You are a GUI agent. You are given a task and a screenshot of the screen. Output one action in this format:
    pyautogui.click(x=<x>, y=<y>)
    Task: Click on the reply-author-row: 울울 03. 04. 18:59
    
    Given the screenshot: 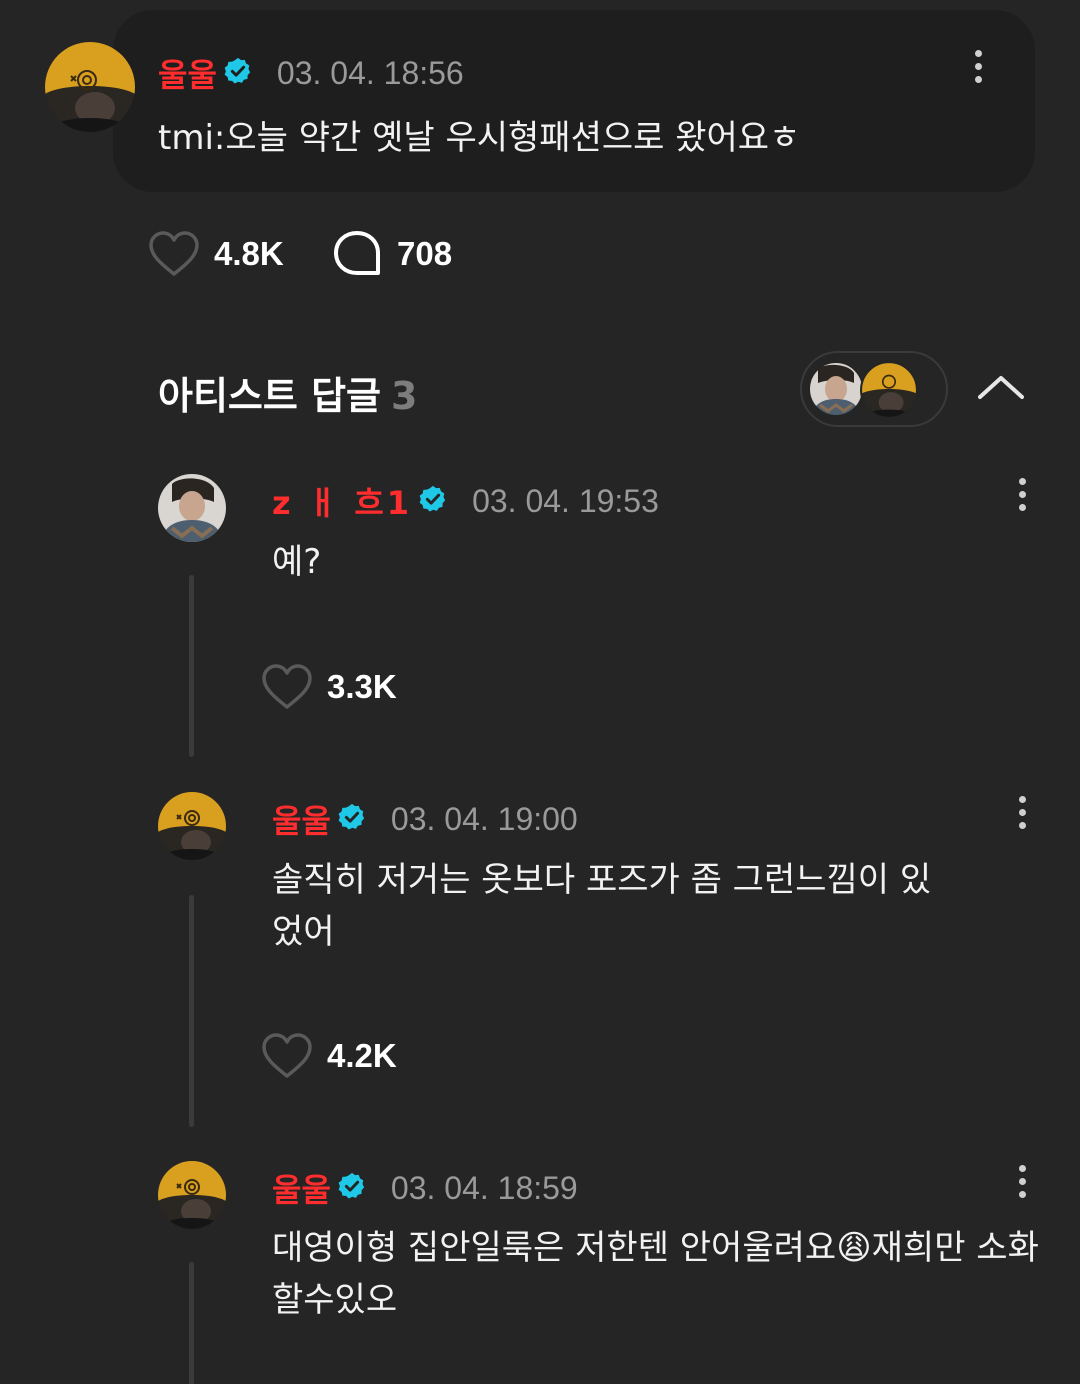 What is the action you would take?
    pyautogui.click(x=425, y=1188)
    